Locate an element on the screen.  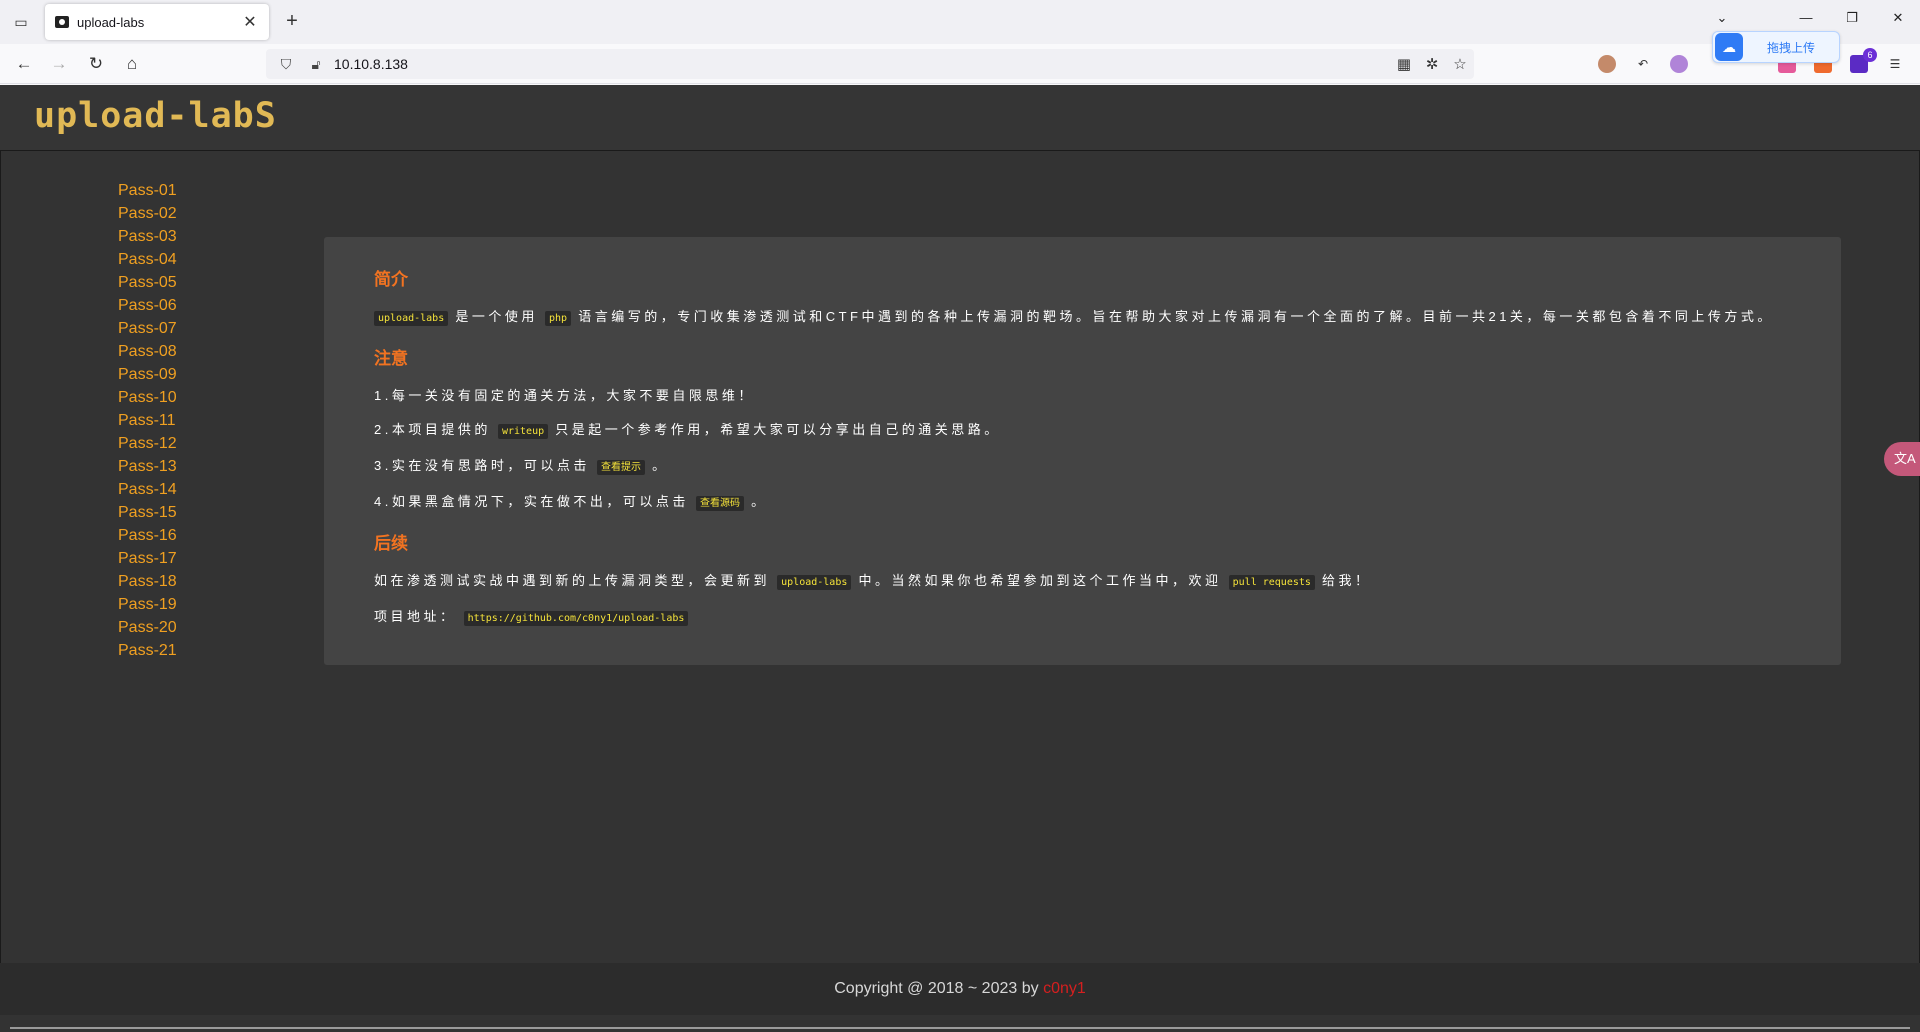
page-bottom-divider is located at coordinates (960, 1028).